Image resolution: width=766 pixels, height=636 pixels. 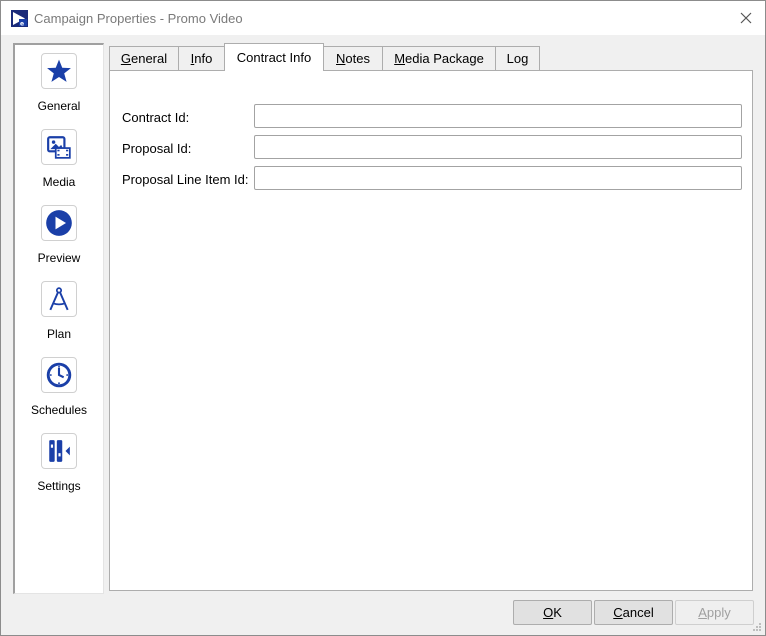 I want to click on tab-media-package: Media Package, so click(x=439, y=58).